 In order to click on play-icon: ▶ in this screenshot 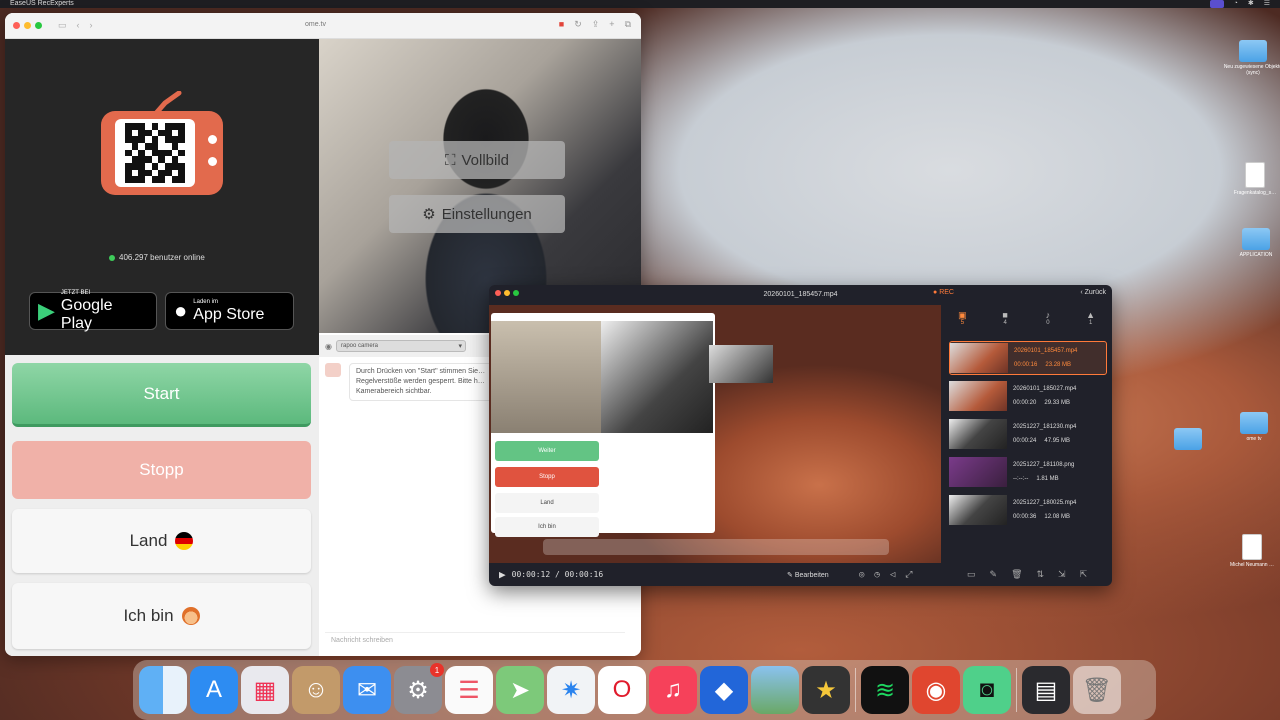, I will do `click(502, 574)`.